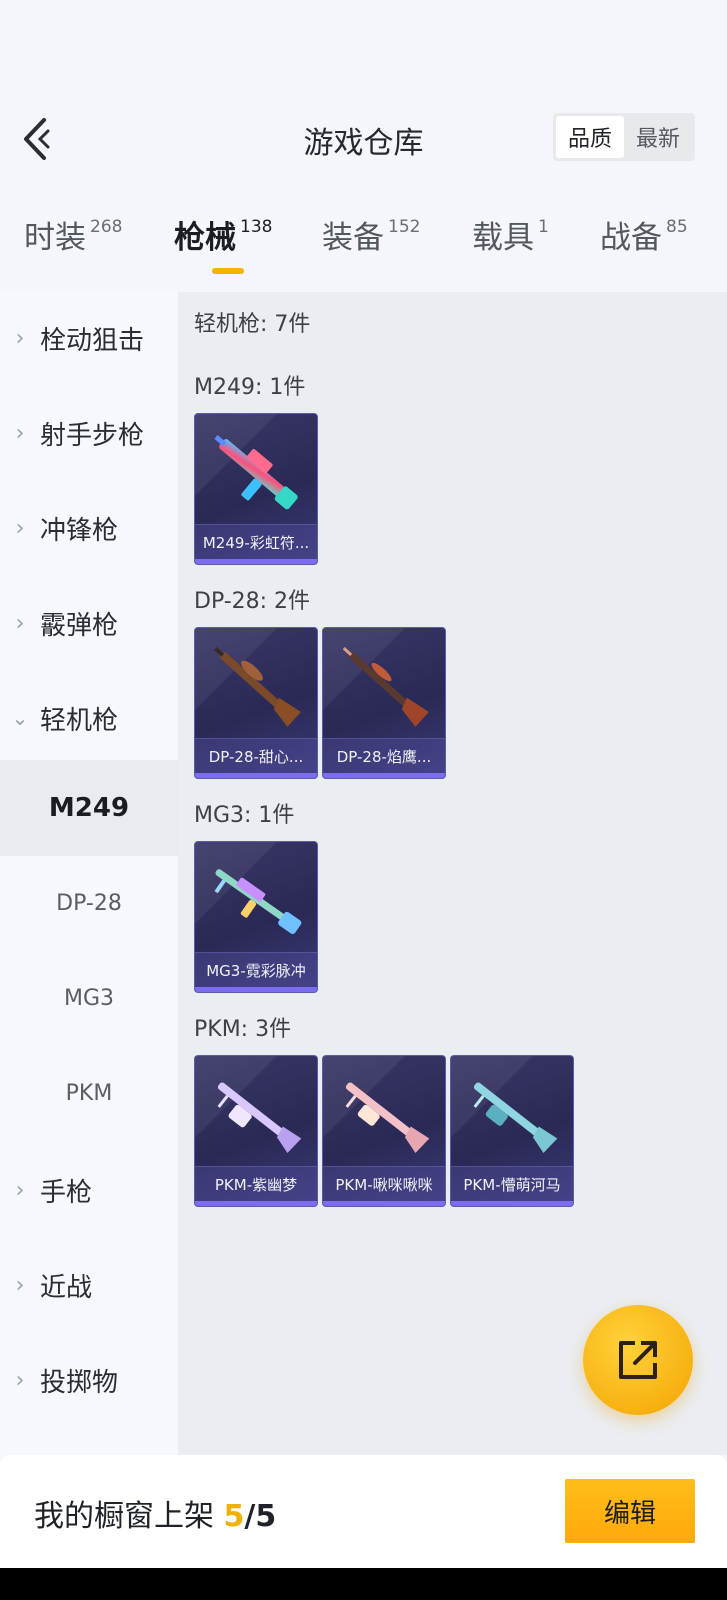 The height and width of the screenshot is (1600, 727). What do you see at coordinates (503, 238) in the screenshot?
I see `tab-label: 载具` at bounding box center [503, 238].